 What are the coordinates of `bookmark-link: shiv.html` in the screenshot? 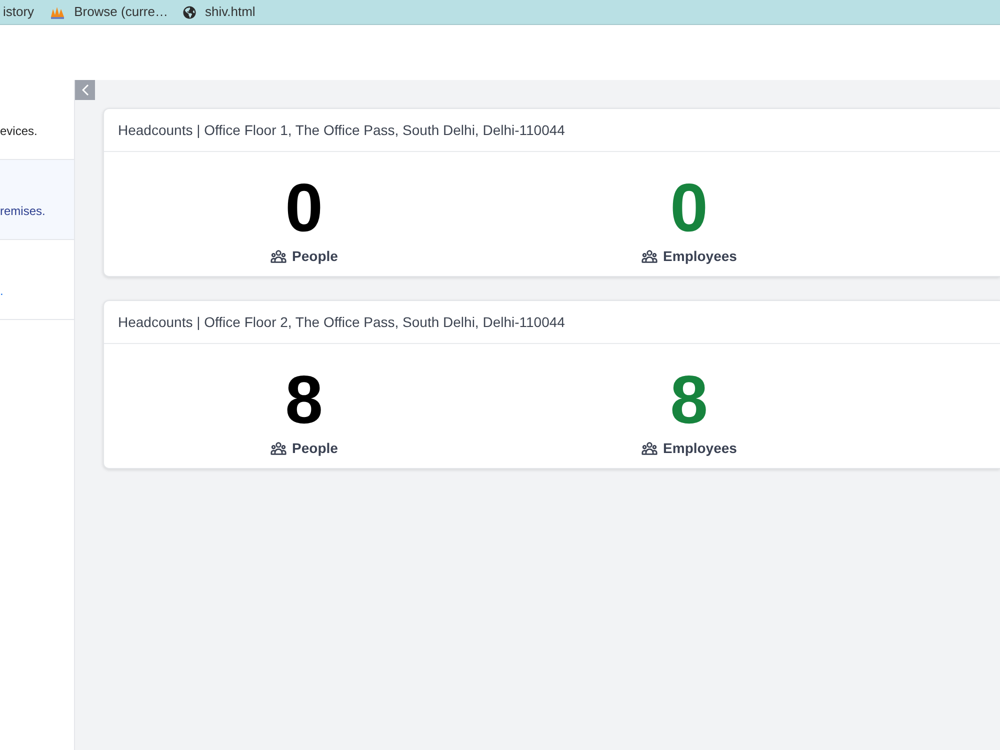 It's located at (230, 12).